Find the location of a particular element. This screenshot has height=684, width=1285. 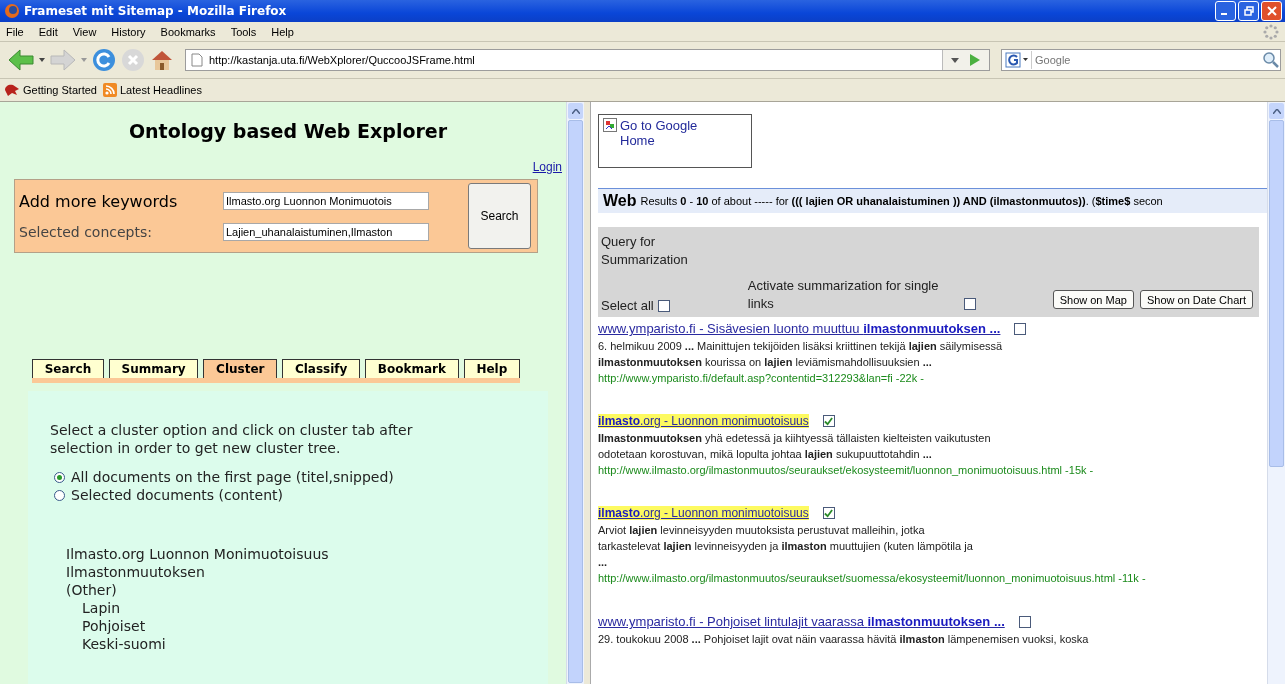

close-icon is located at coordinates (1271, 11).